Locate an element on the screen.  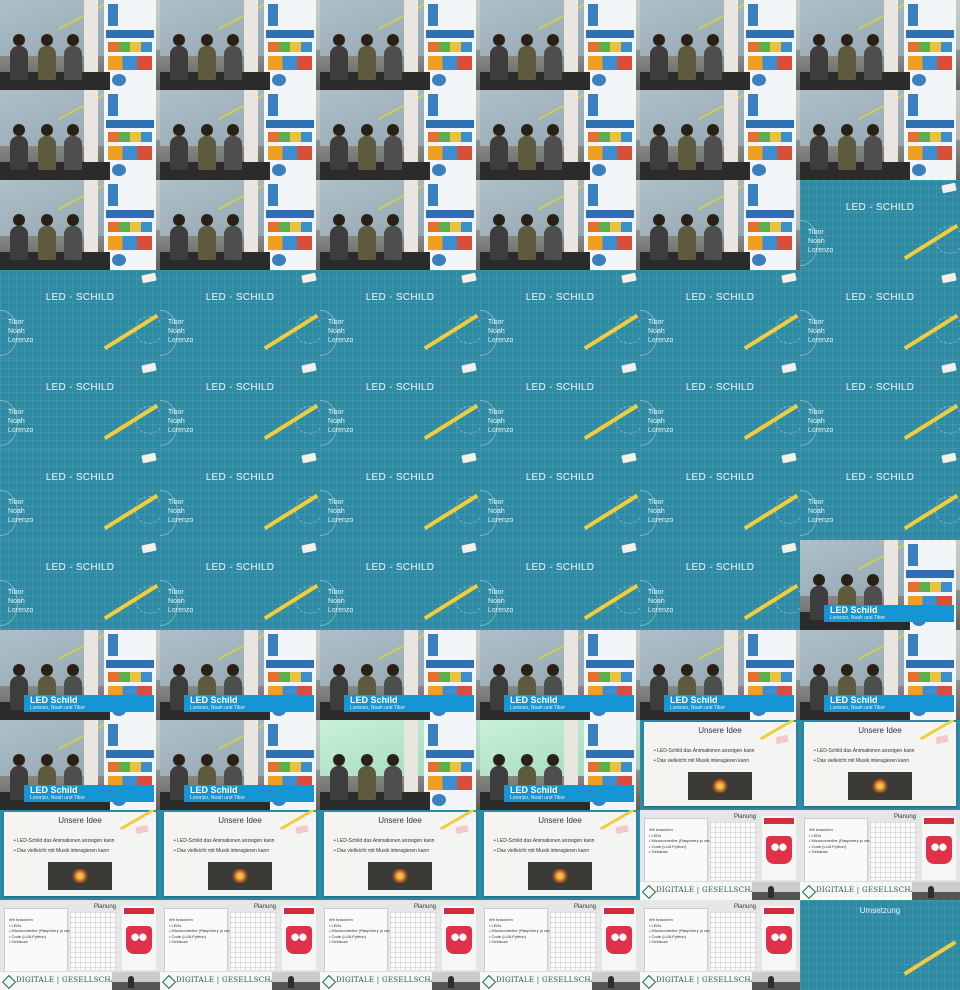
stage-photo-green-tile is located at coordinates (400, 765).